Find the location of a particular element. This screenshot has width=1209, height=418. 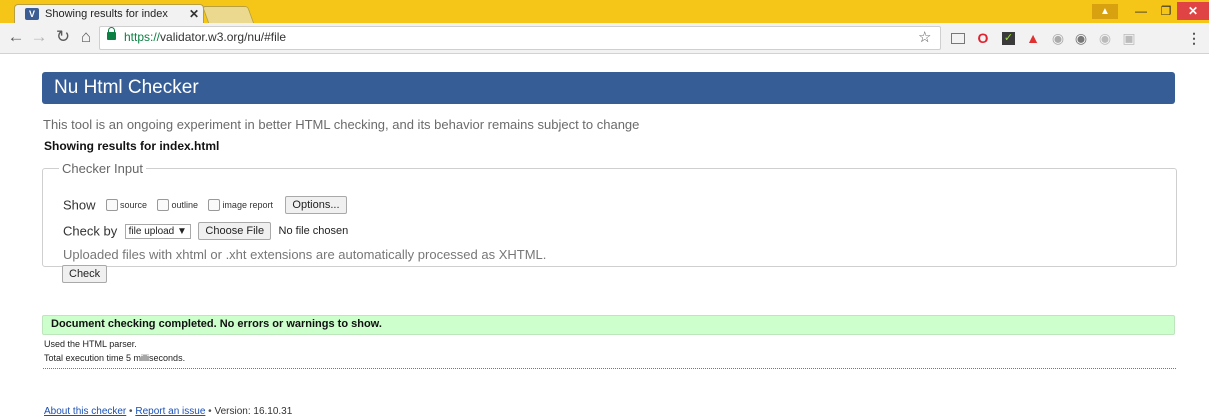

forward-icon: → is located at coordinates (39, 37).